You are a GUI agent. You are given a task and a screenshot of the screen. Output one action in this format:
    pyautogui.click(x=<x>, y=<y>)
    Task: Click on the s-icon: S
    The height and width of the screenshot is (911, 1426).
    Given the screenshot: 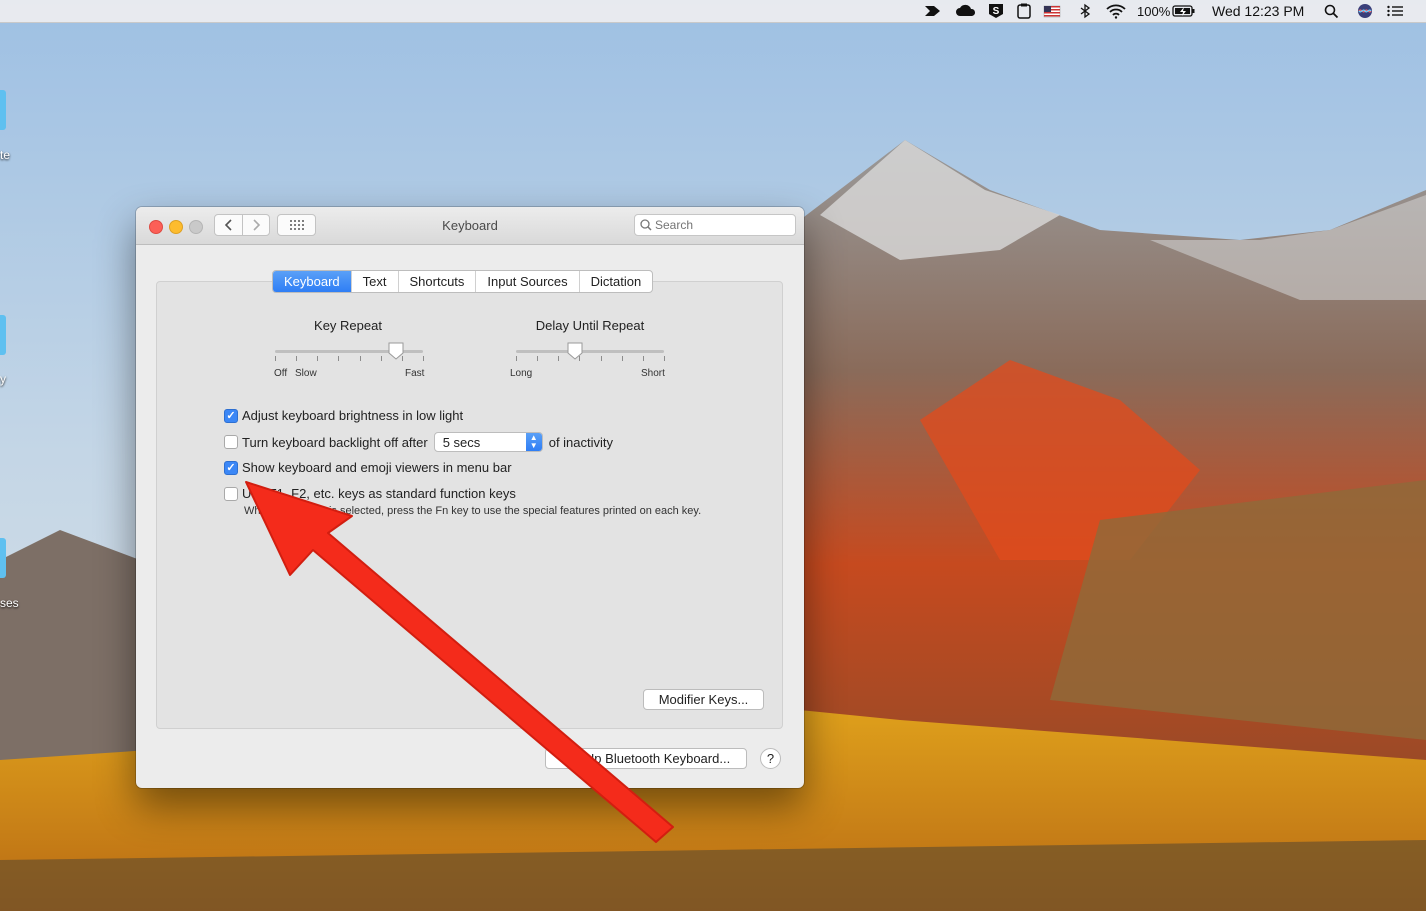 What is the action you would take?
    pyautogui.click(x=996, y=11)
    